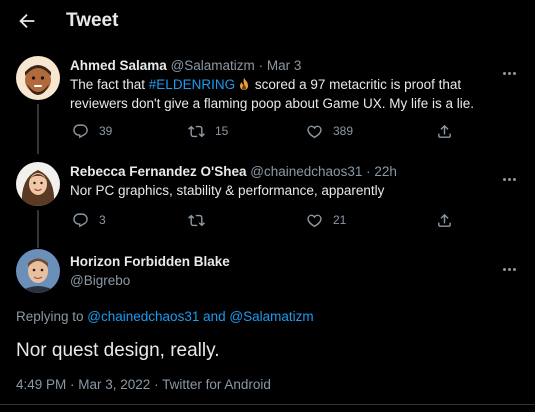  What do you see at coordinates (192, 84) in the screenshot?
I see `hashtag-link: #ELDENRING` at bounding box center [192, 84].